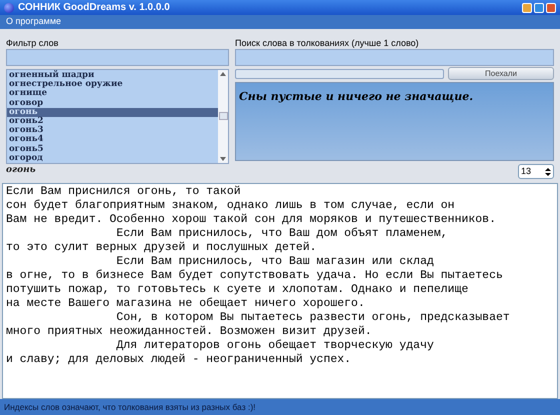 This screenshot has width=560, height=415. I want to click on word-list-item: огород, so click(112, 158).